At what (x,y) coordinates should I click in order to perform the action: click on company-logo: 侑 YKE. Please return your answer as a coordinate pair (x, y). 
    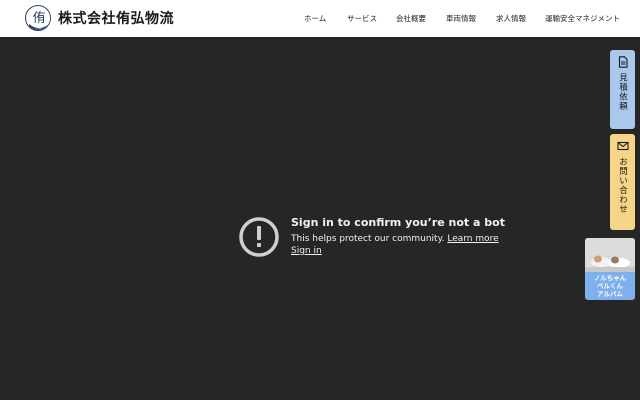
    Looking at the image, I should click on (38, 18).